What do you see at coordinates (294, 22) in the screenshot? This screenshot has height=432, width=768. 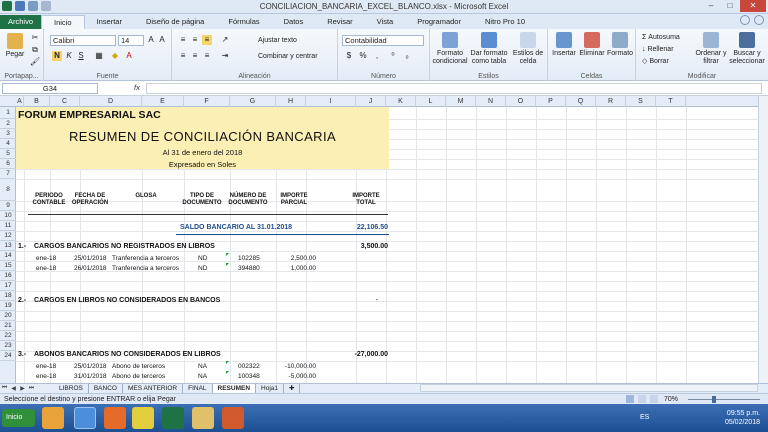 I see `tab-datos: Datos` at bounding box center [294, 22].